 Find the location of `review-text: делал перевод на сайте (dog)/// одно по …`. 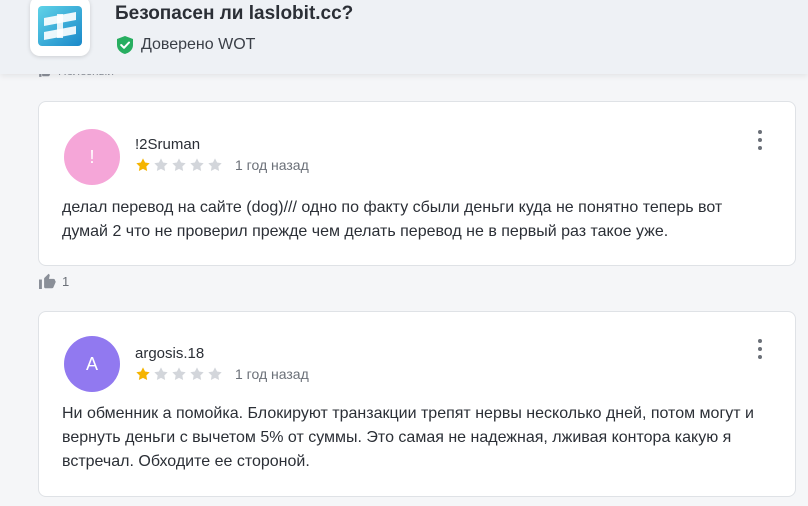

review-text: делал перевод на сайте (dog)/// одно по … is located at coordinates (392, 219).